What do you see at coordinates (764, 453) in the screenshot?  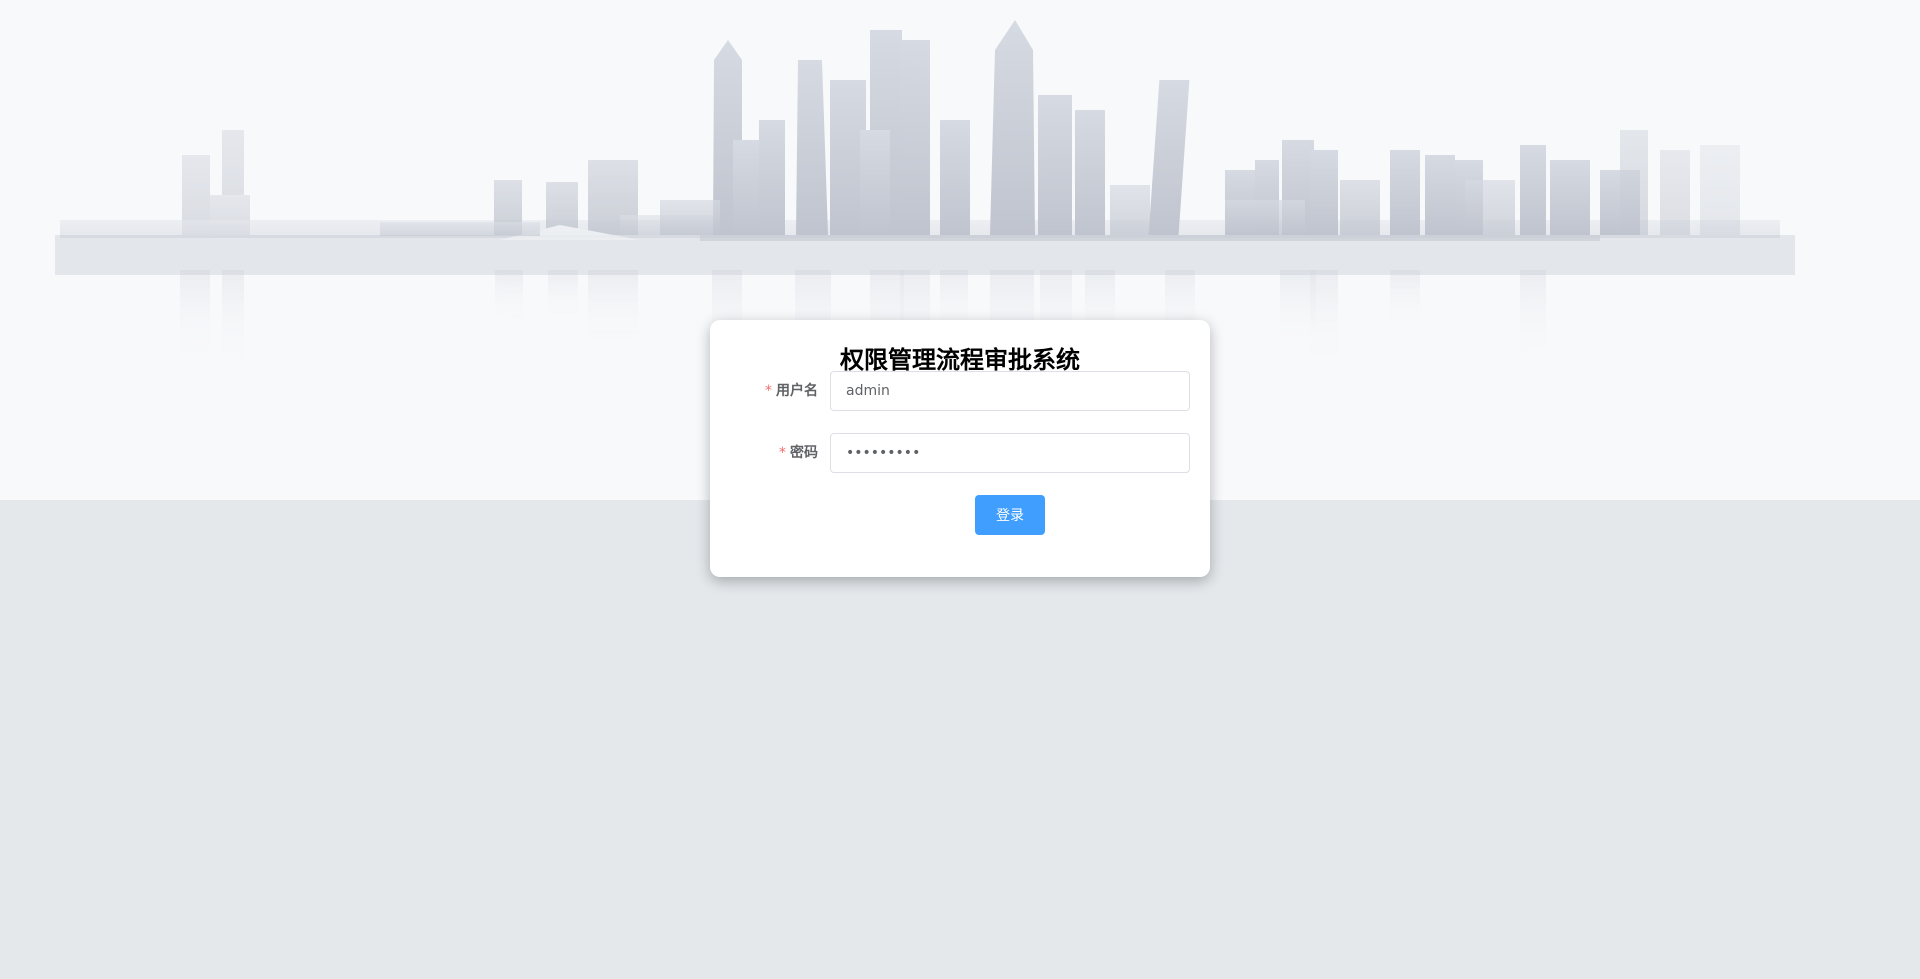 I see `password-label: * 密码` at bounding box center [764, 453].